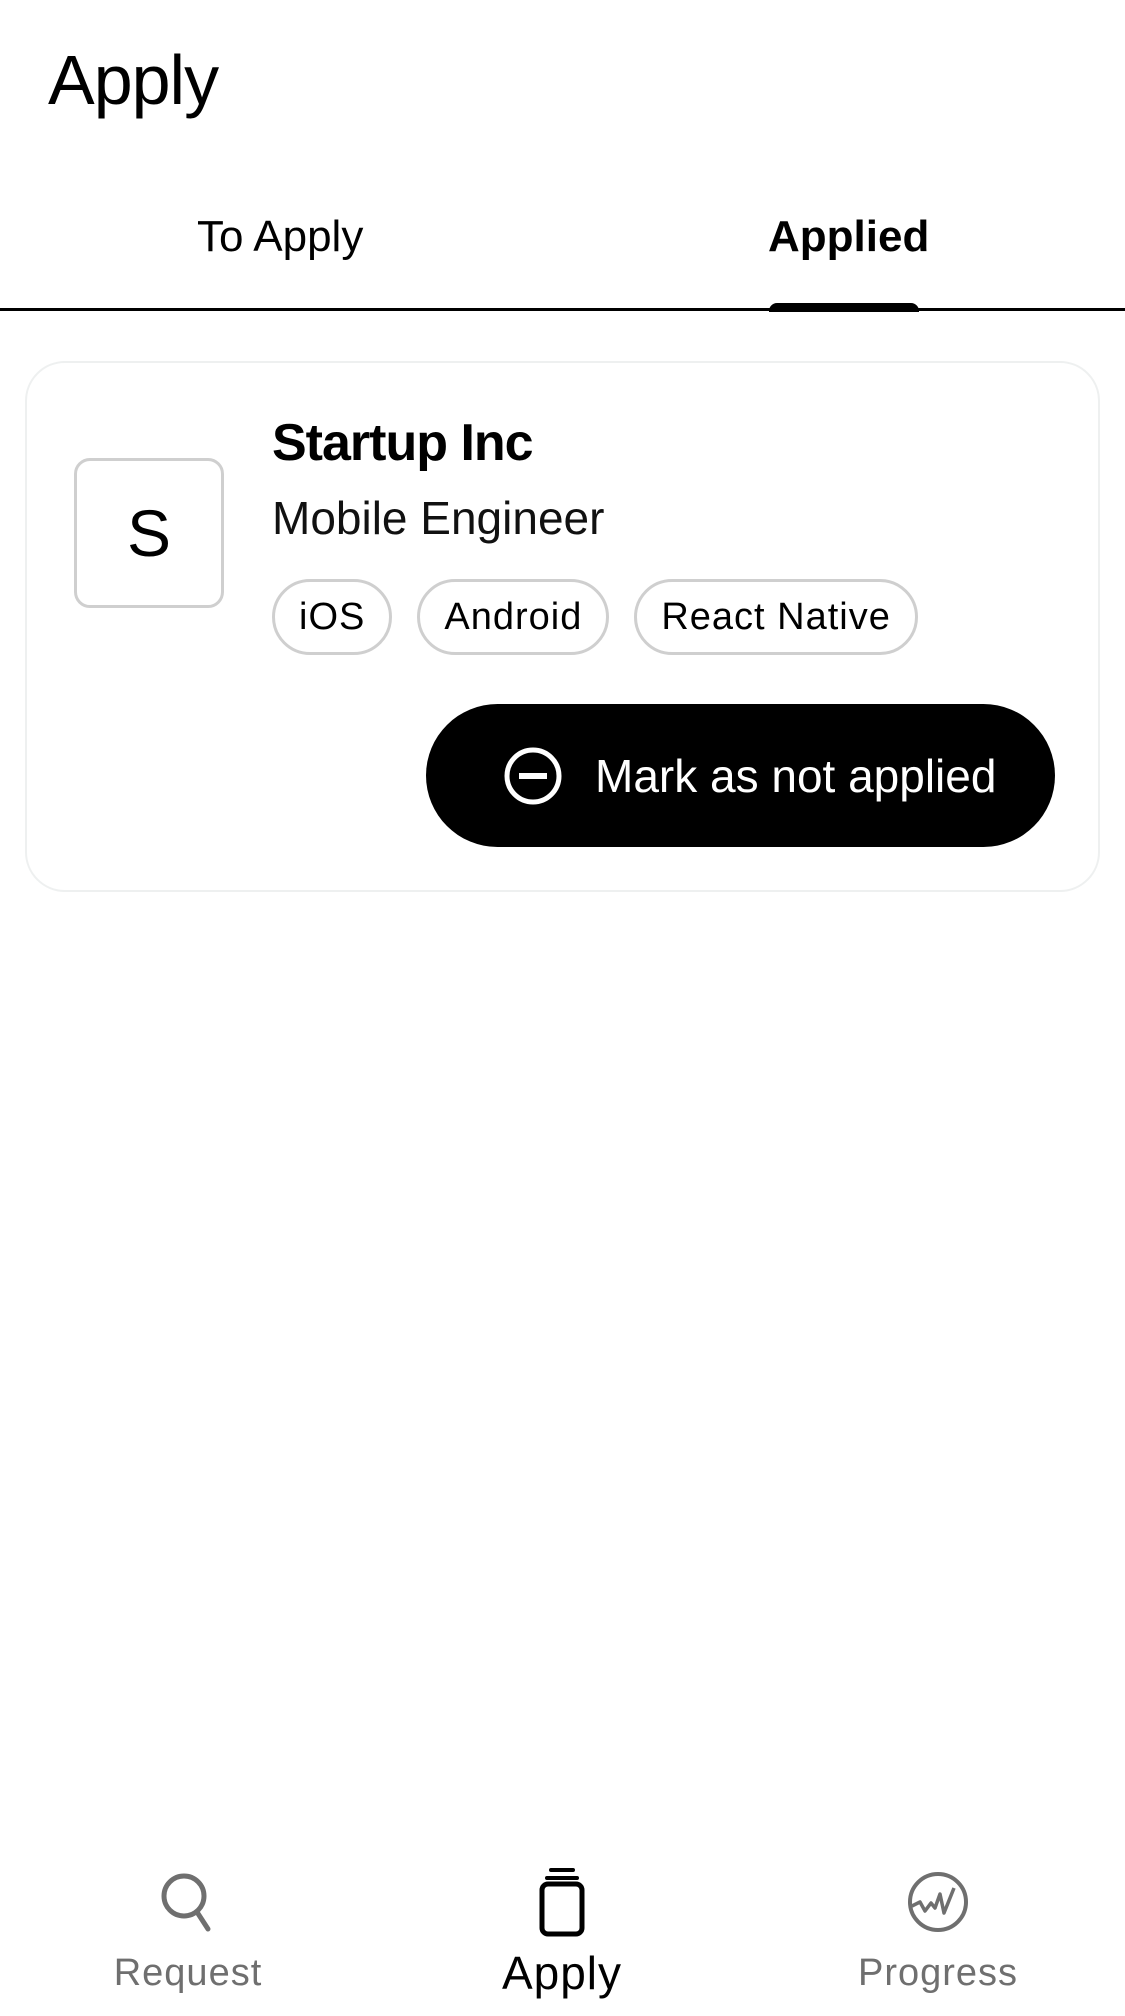 The height and width of the screenshot is (2016, 1125). I want to click on nav-label: Progress, so click(938, 1973).